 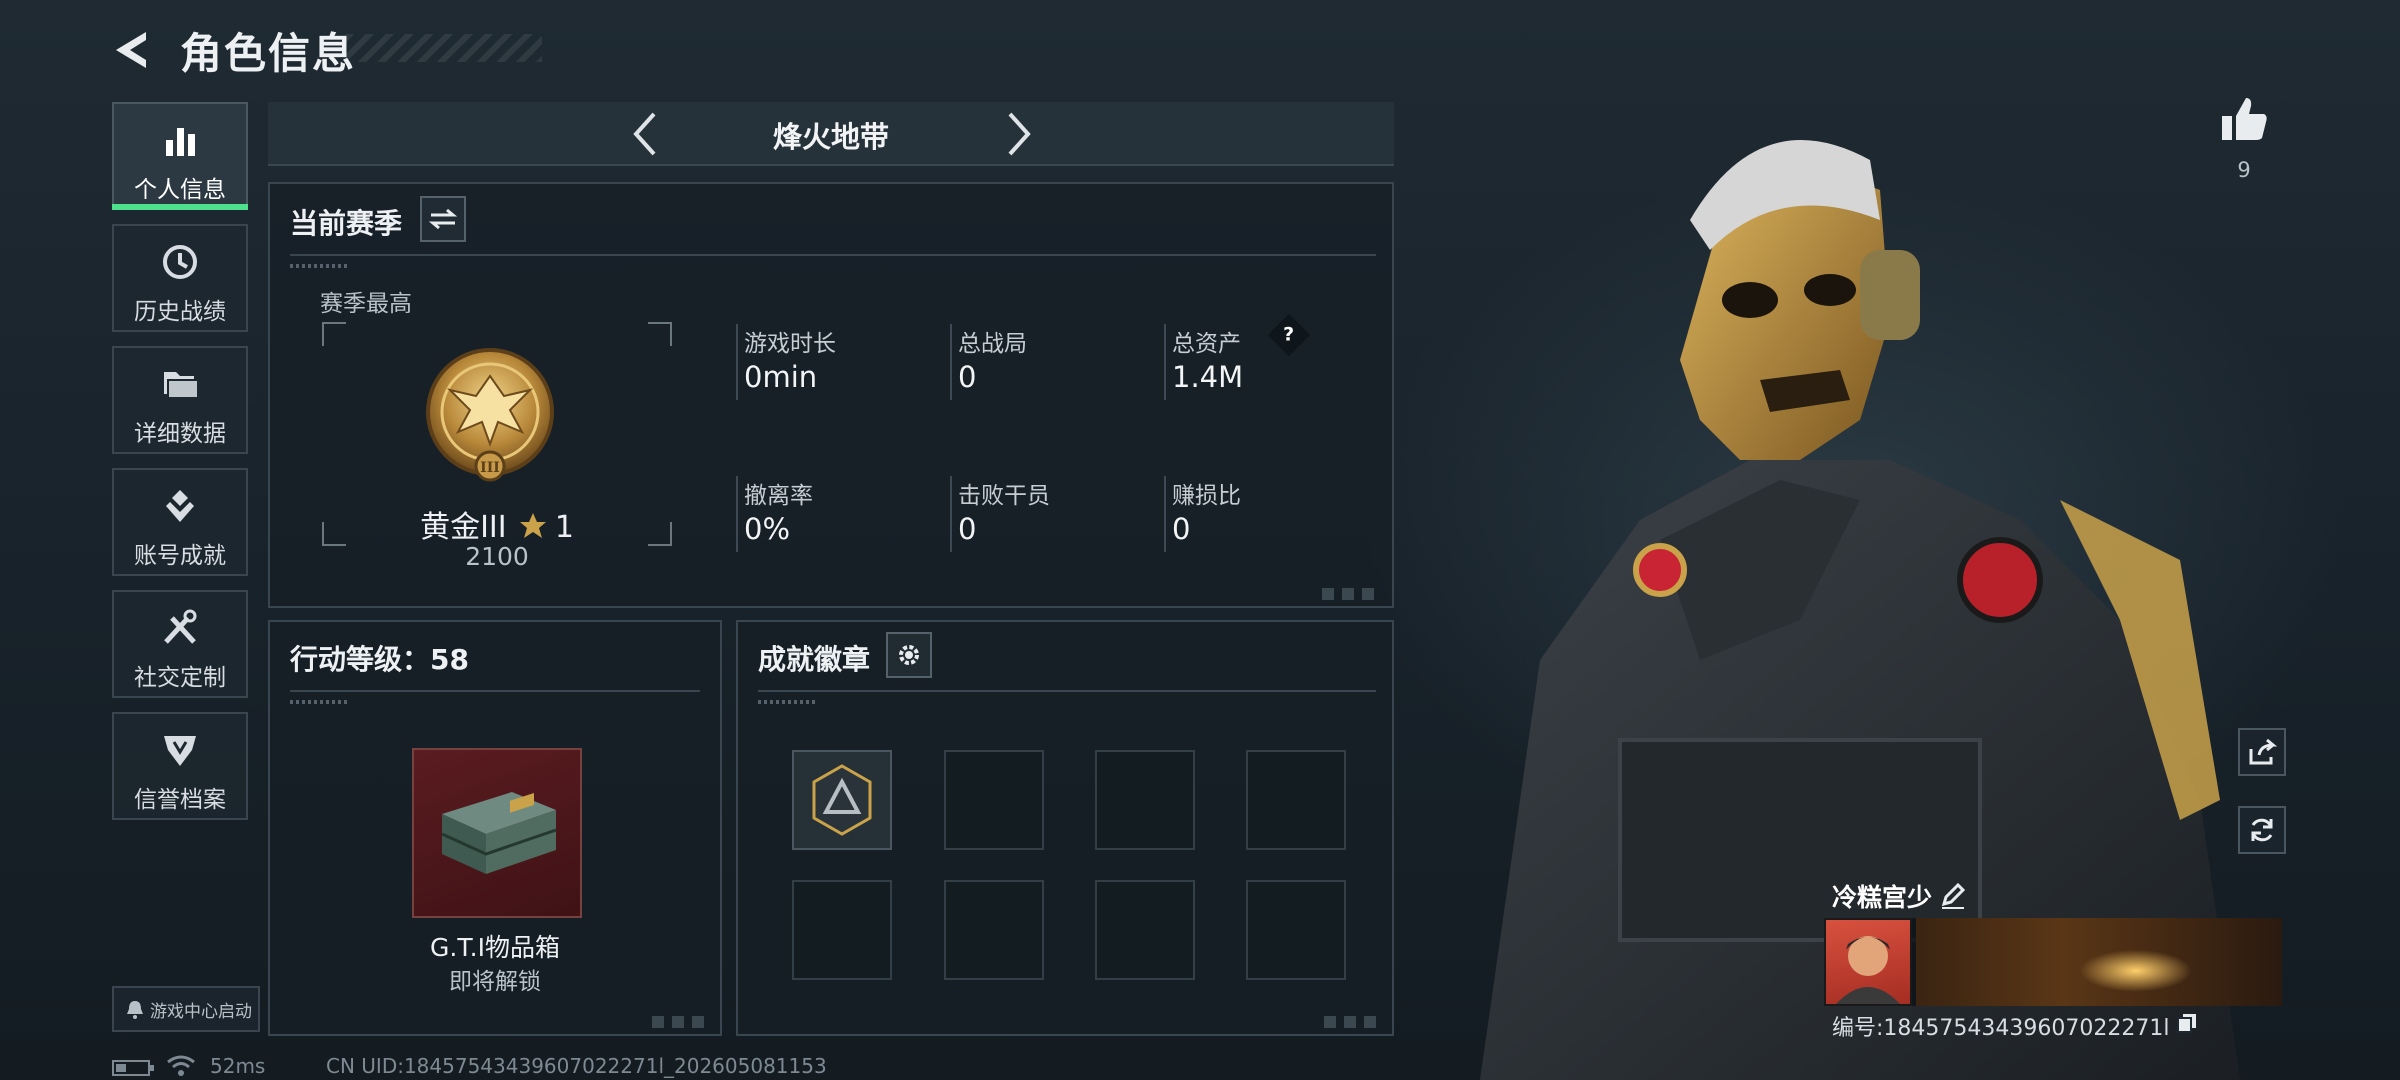 I want to click on sidebar-item-detailed-data: 详细数据, so click(x=180, y=400).